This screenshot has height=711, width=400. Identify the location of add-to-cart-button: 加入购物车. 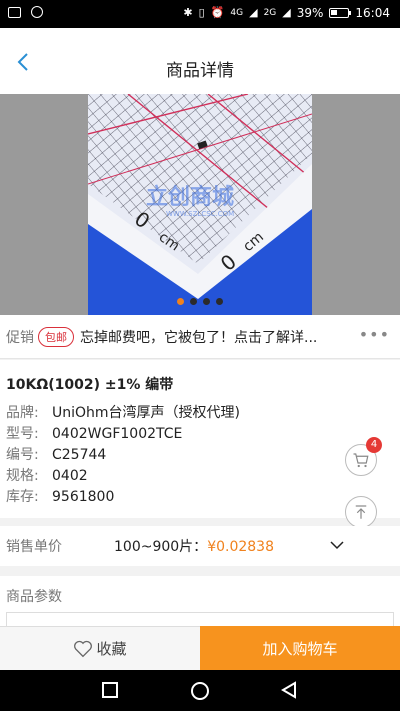
(300, 648).